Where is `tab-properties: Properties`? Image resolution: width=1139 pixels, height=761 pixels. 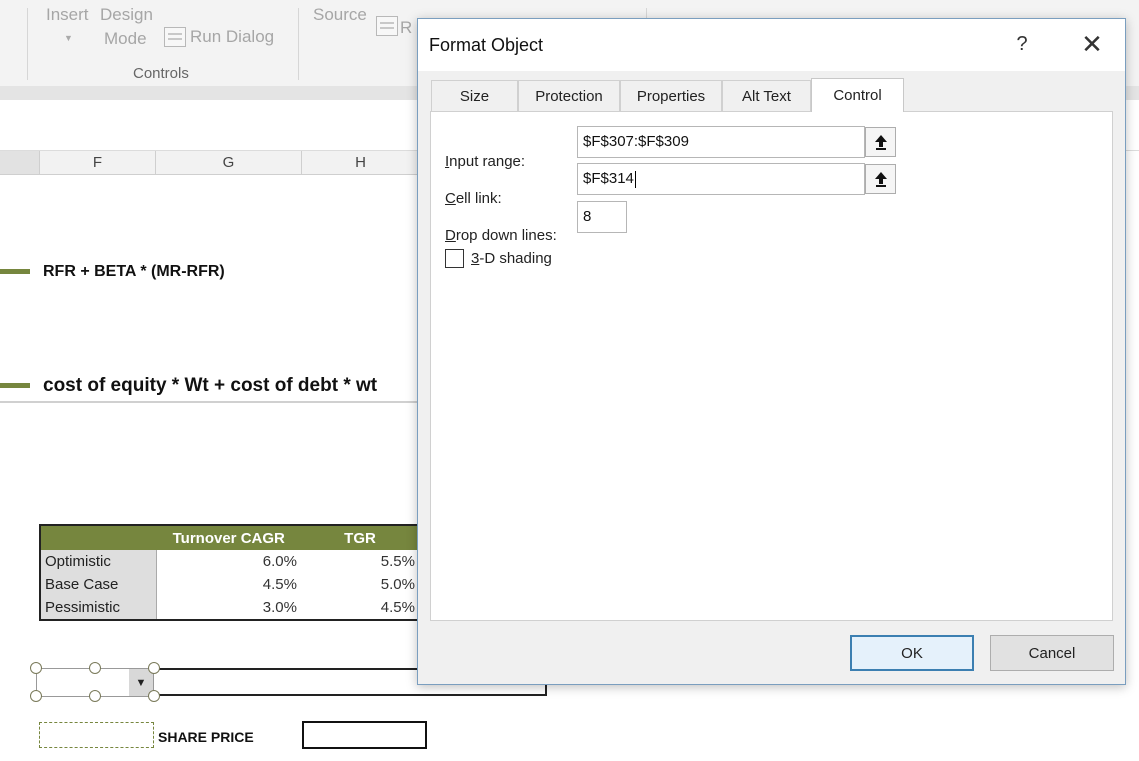
tab-properties: Properties is located at coordinates (671, 96).